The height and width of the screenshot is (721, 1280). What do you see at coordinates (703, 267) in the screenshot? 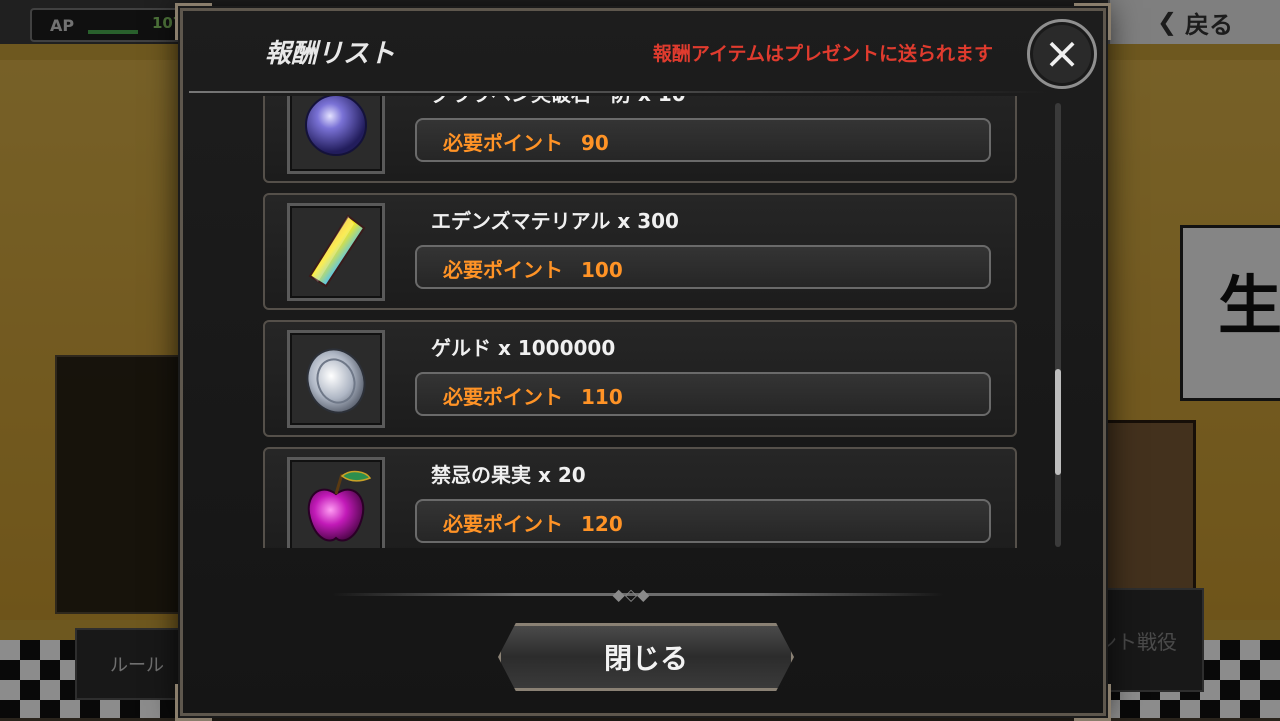
I see `points-bar: 必要ポイント 100` at bounding box center [703, 267].